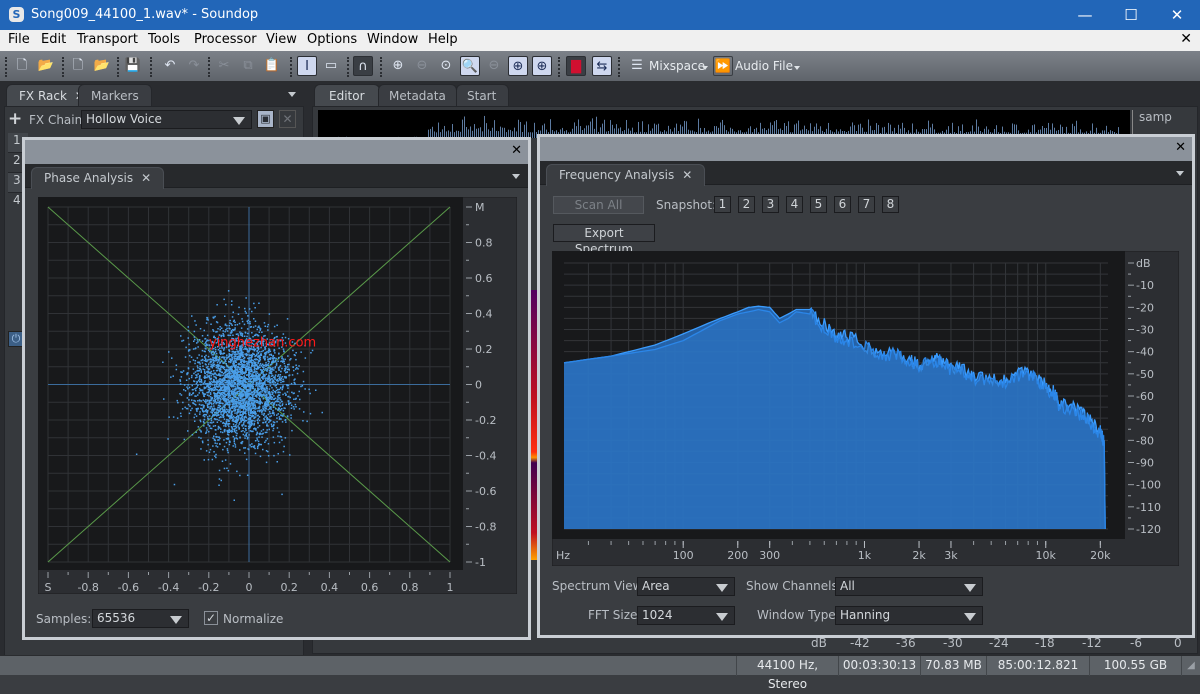  Describe the element at coordinates (287, 119) in the screenshot. I see `delete-chain-icon: ✕` at that location.